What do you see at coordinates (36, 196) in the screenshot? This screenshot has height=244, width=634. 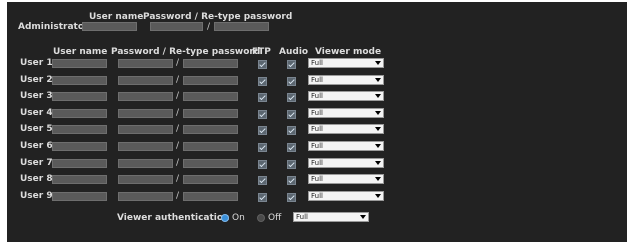 I see `user-label: User 9` at bounding box center [36, 196].